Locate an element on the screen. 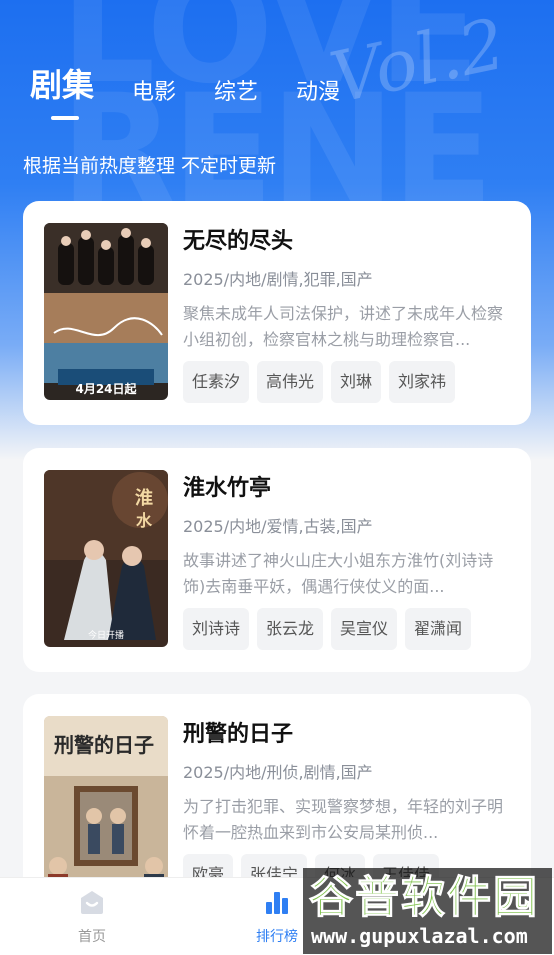 Image resolution: width=554 pixels, height=955 pixels. actor-tag: 翟潇闻 is located at coordinates (438, 629).